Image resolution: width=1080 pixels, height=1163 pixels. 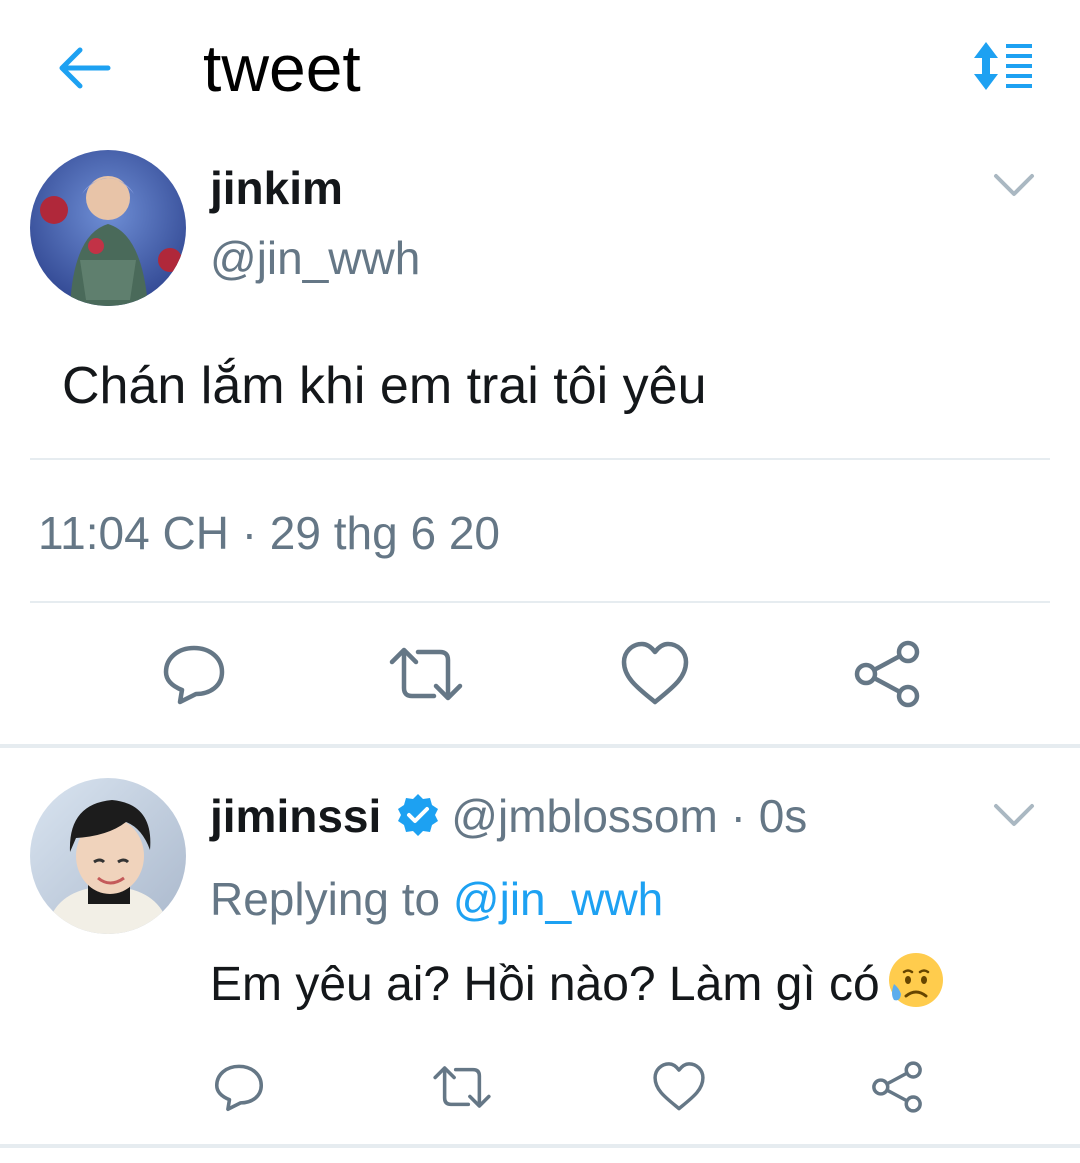 What do you see at coordinates (276, 188) in the screenshot?
I see `author-name: jinkim` at bounding box center [276, 188].